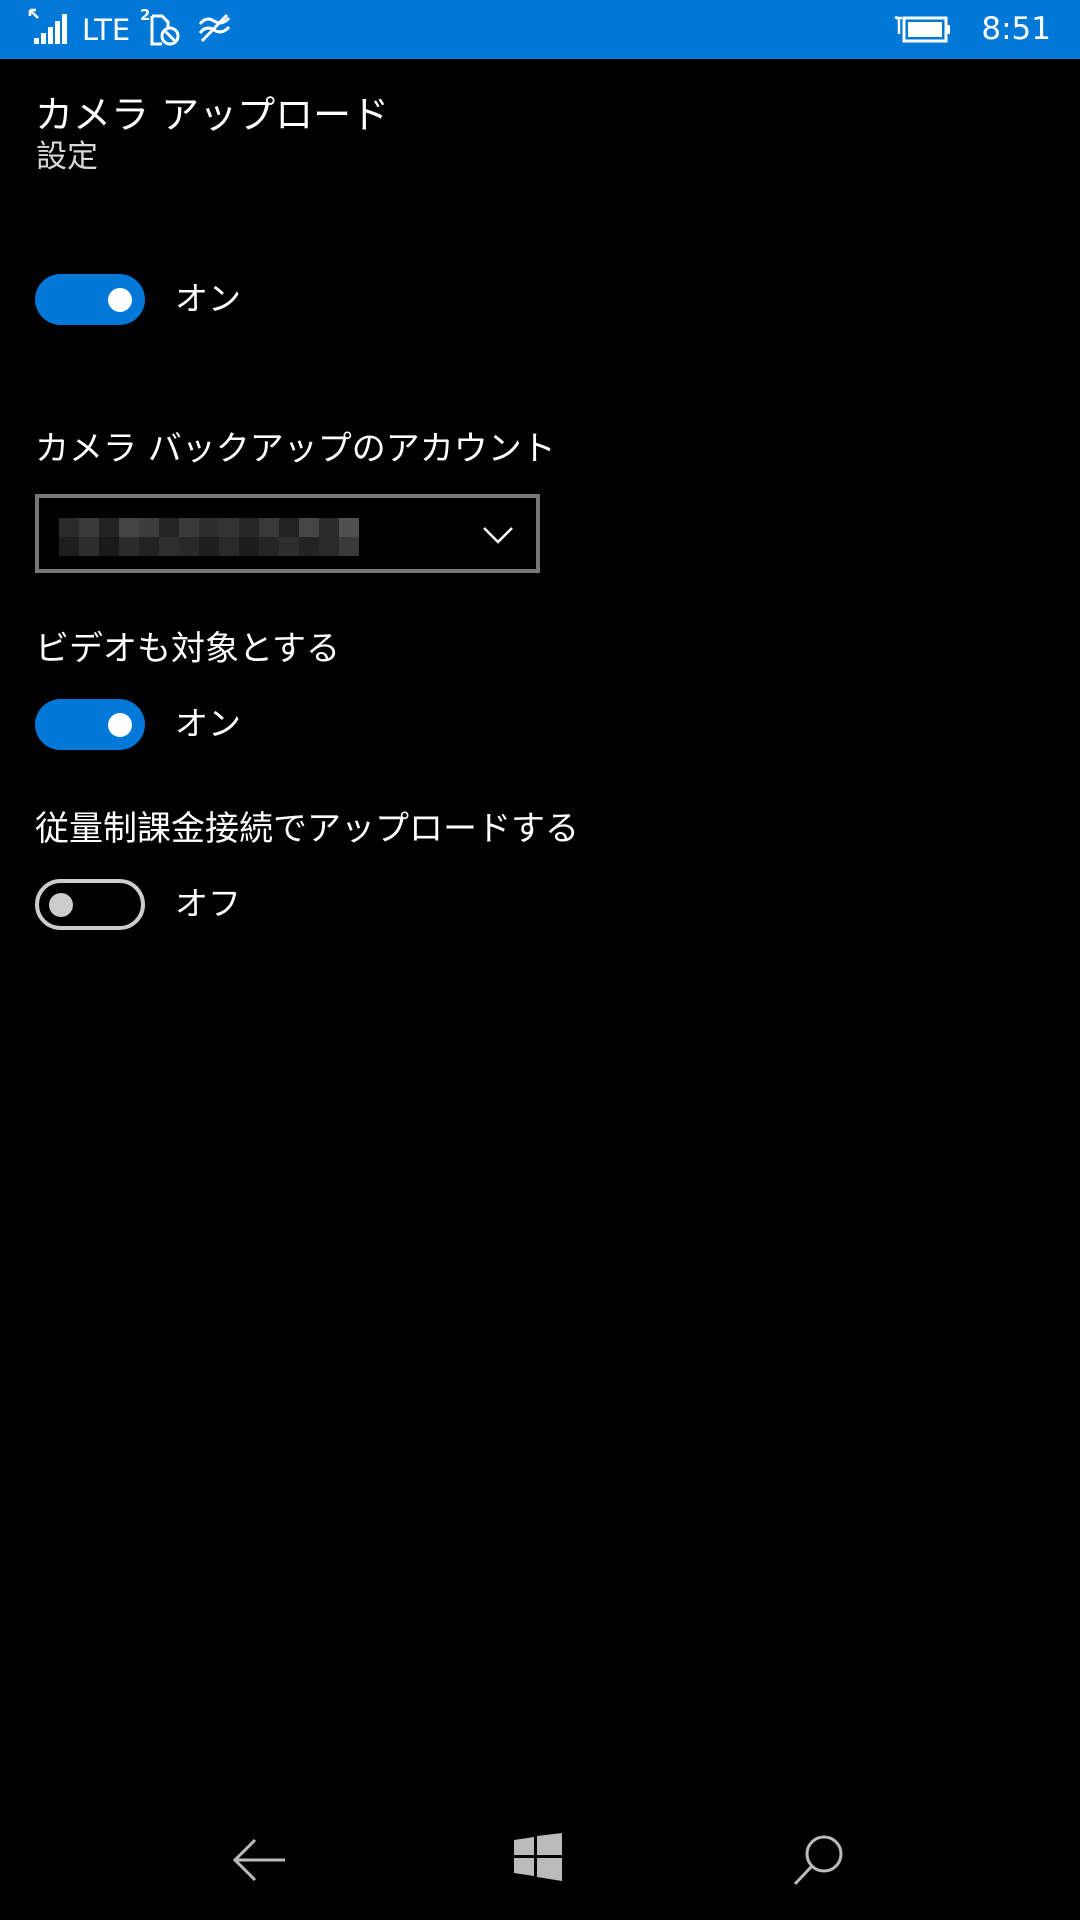 This screenshot has height=1920, width=1080. I want to click on search-icon, so click(819, 1860).